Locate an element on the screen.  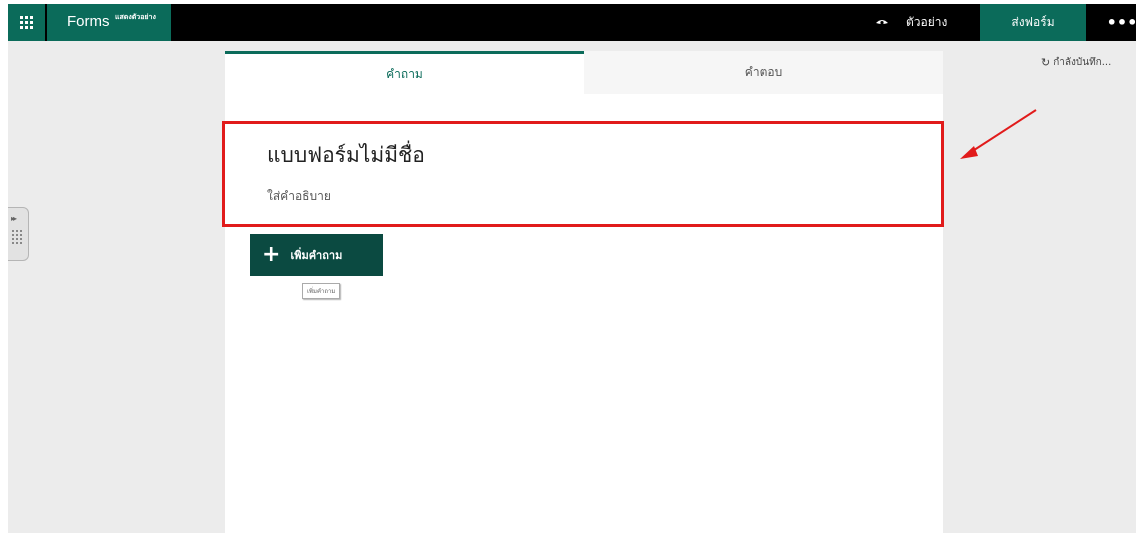
app-brand: Forms แสดงตัวอย่าง is located at coordinates (109, 22).